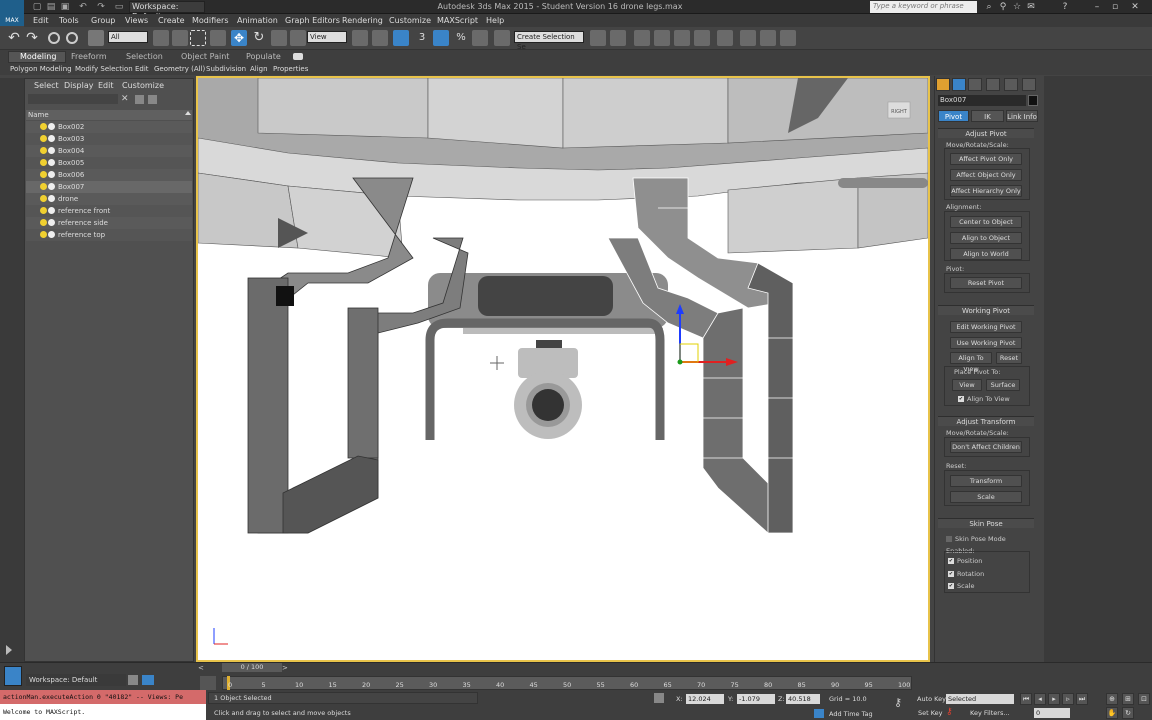  Describe the element at coordinates (930, 713) in the screenshot. I see `set-key-button: Set Key` at that location.